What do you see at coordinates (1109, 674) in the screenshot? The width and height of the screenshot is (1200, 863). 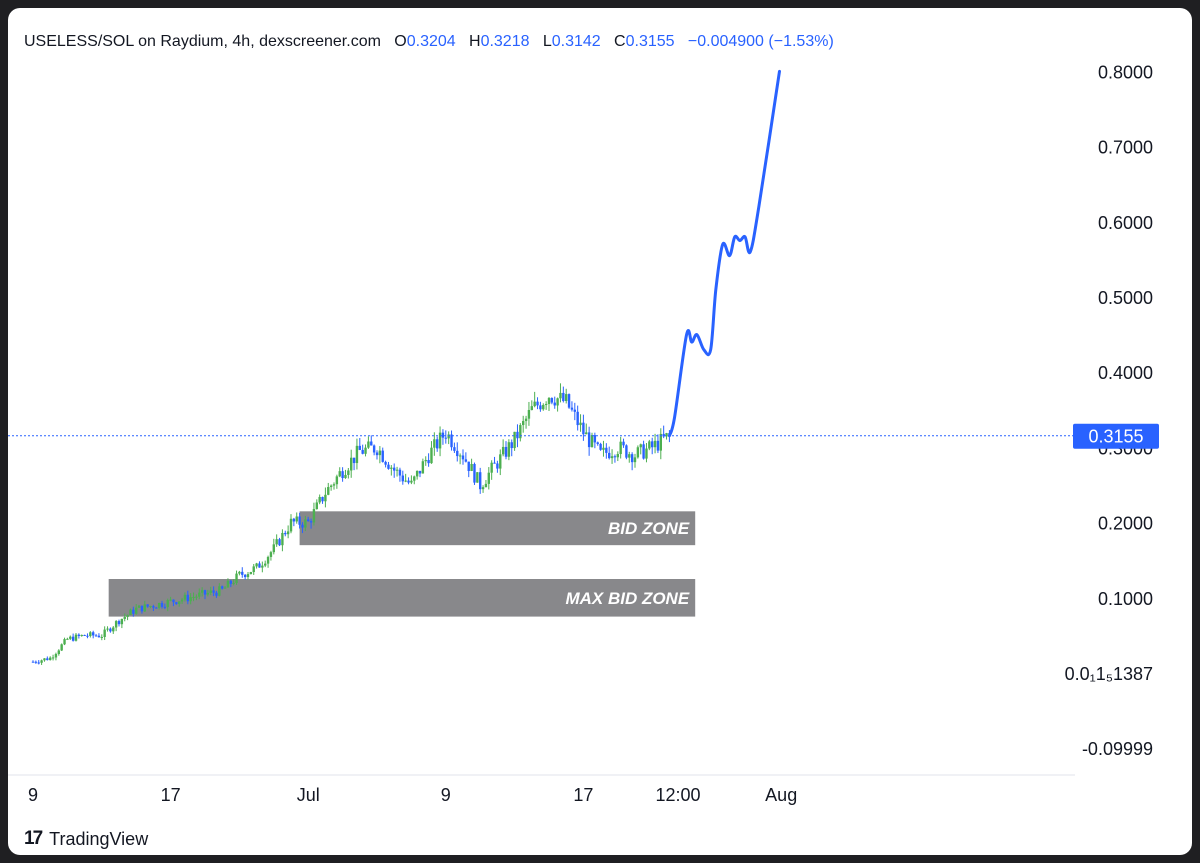 I see `price-tick-label: 0.0₁1₅1387` at bounding box center [1109, 674].